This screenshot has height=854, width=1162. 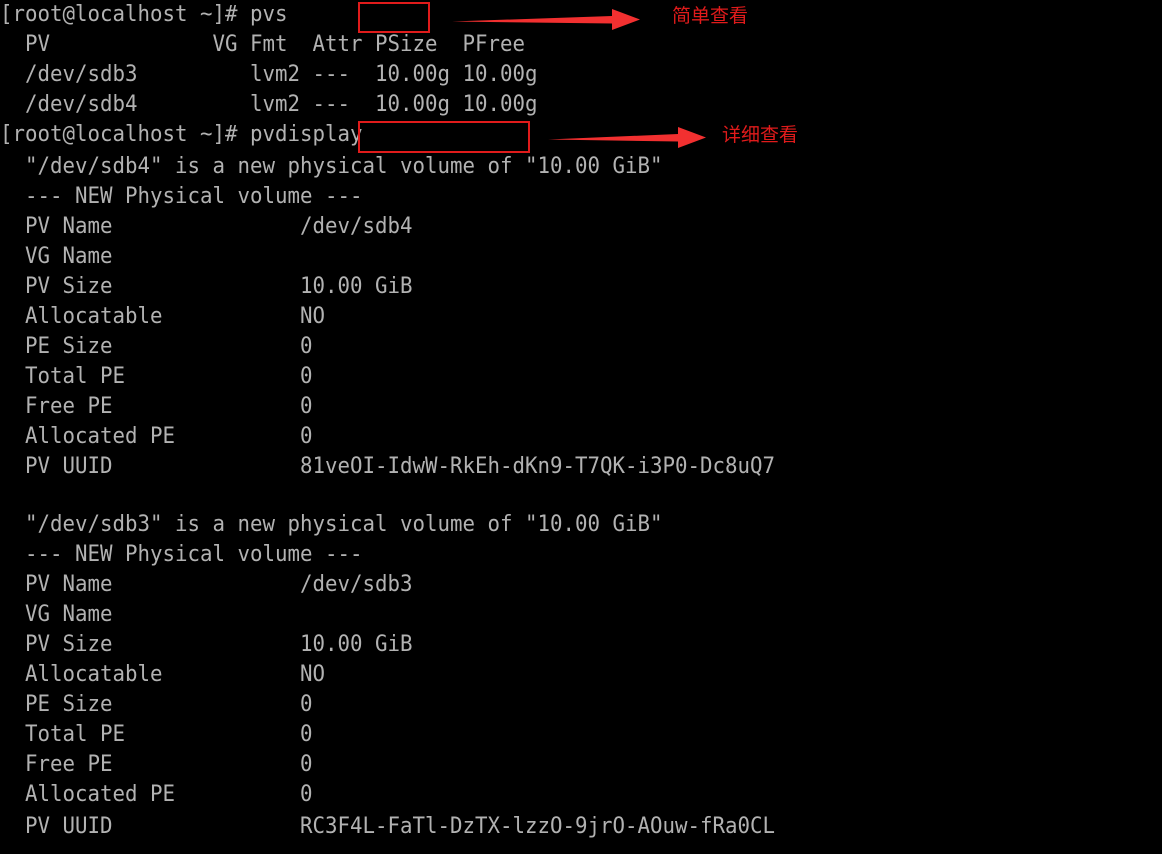 I want to click on annotation-label-detailed-view: 详细查看, so click(x=760, y=135).